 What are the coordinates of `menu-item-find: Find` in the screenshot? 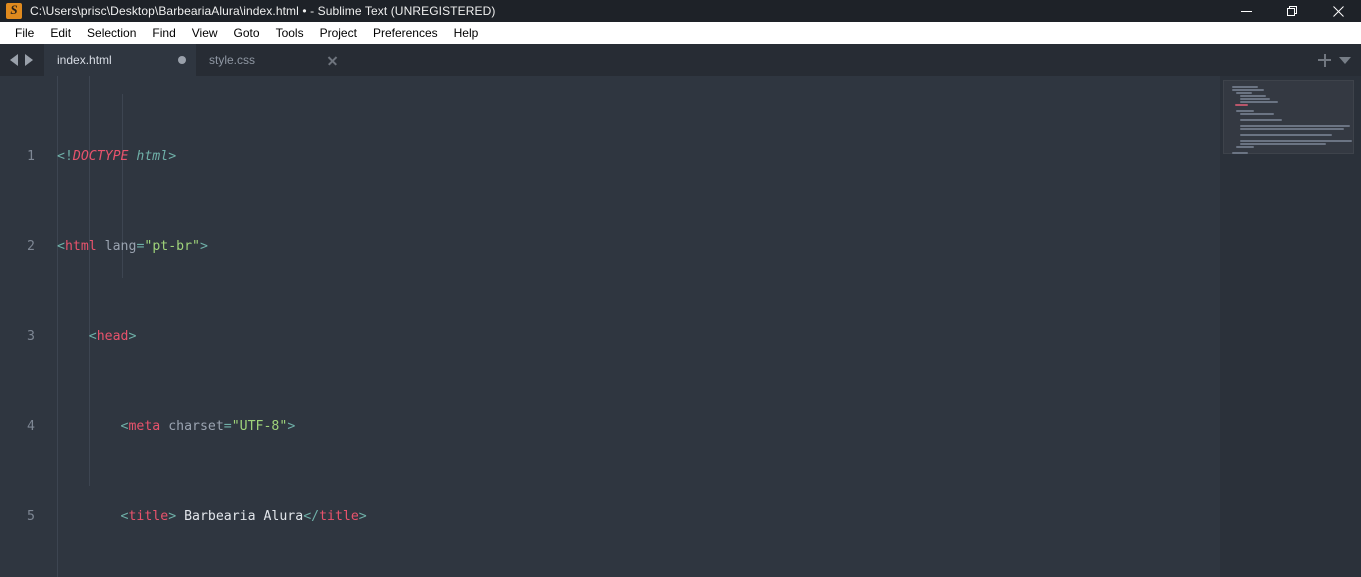 It's located at (163, 33).